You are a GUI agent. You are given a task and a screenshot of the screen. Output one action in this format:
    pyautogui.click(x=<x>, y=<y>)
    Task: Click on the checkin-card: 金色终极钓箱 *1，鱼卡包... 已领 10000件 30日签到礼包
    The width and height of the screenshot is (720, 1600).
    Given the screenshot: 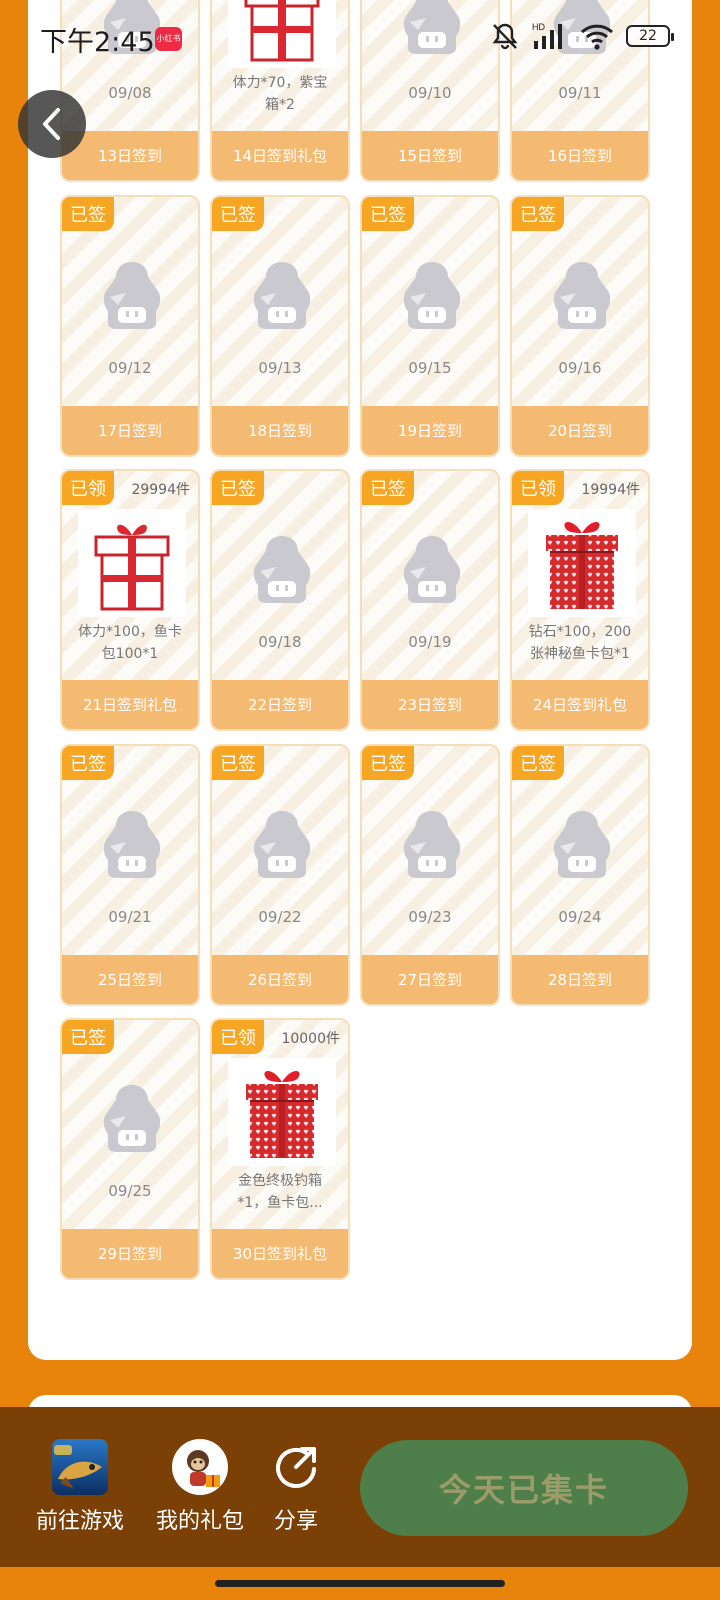 What is the action you would take?
    pyautogui.click(x=280, y=1149)
    